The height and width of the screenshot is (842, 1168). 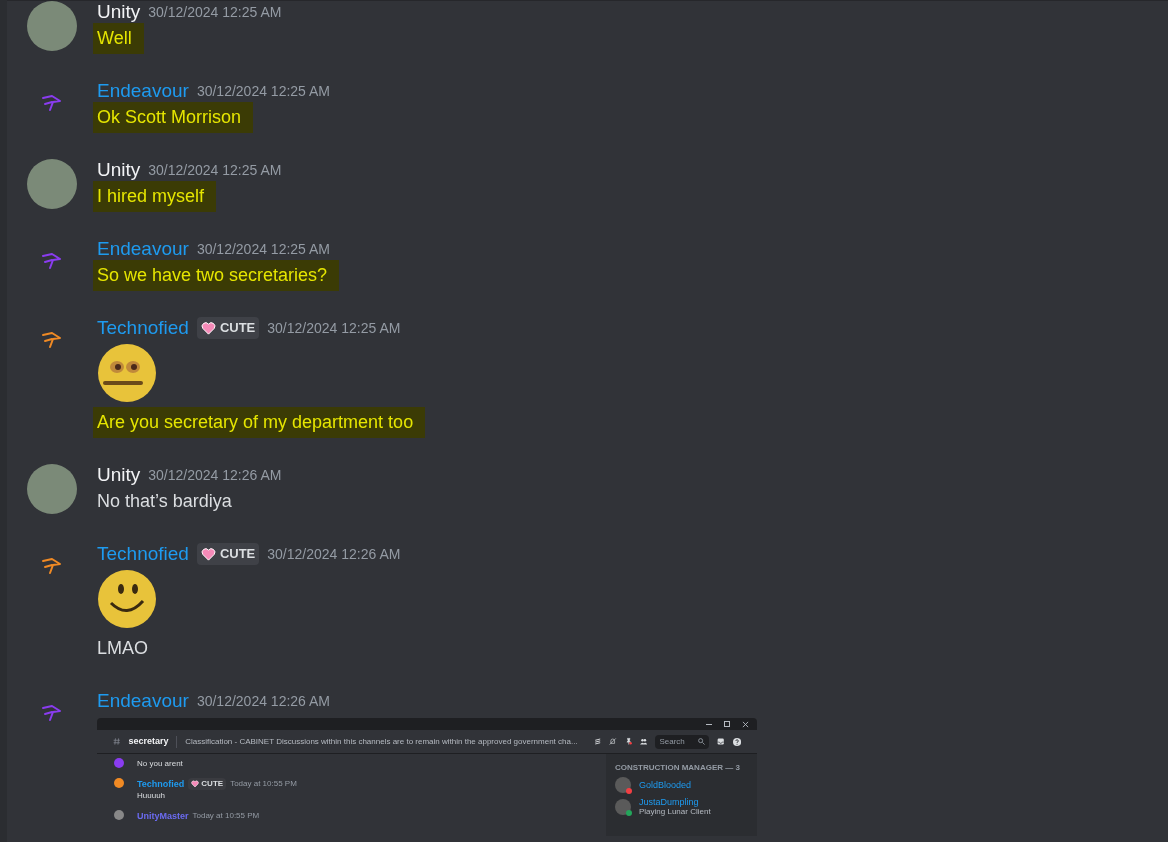 I want to click on author-name: Unity, so click(x=119, y=475).